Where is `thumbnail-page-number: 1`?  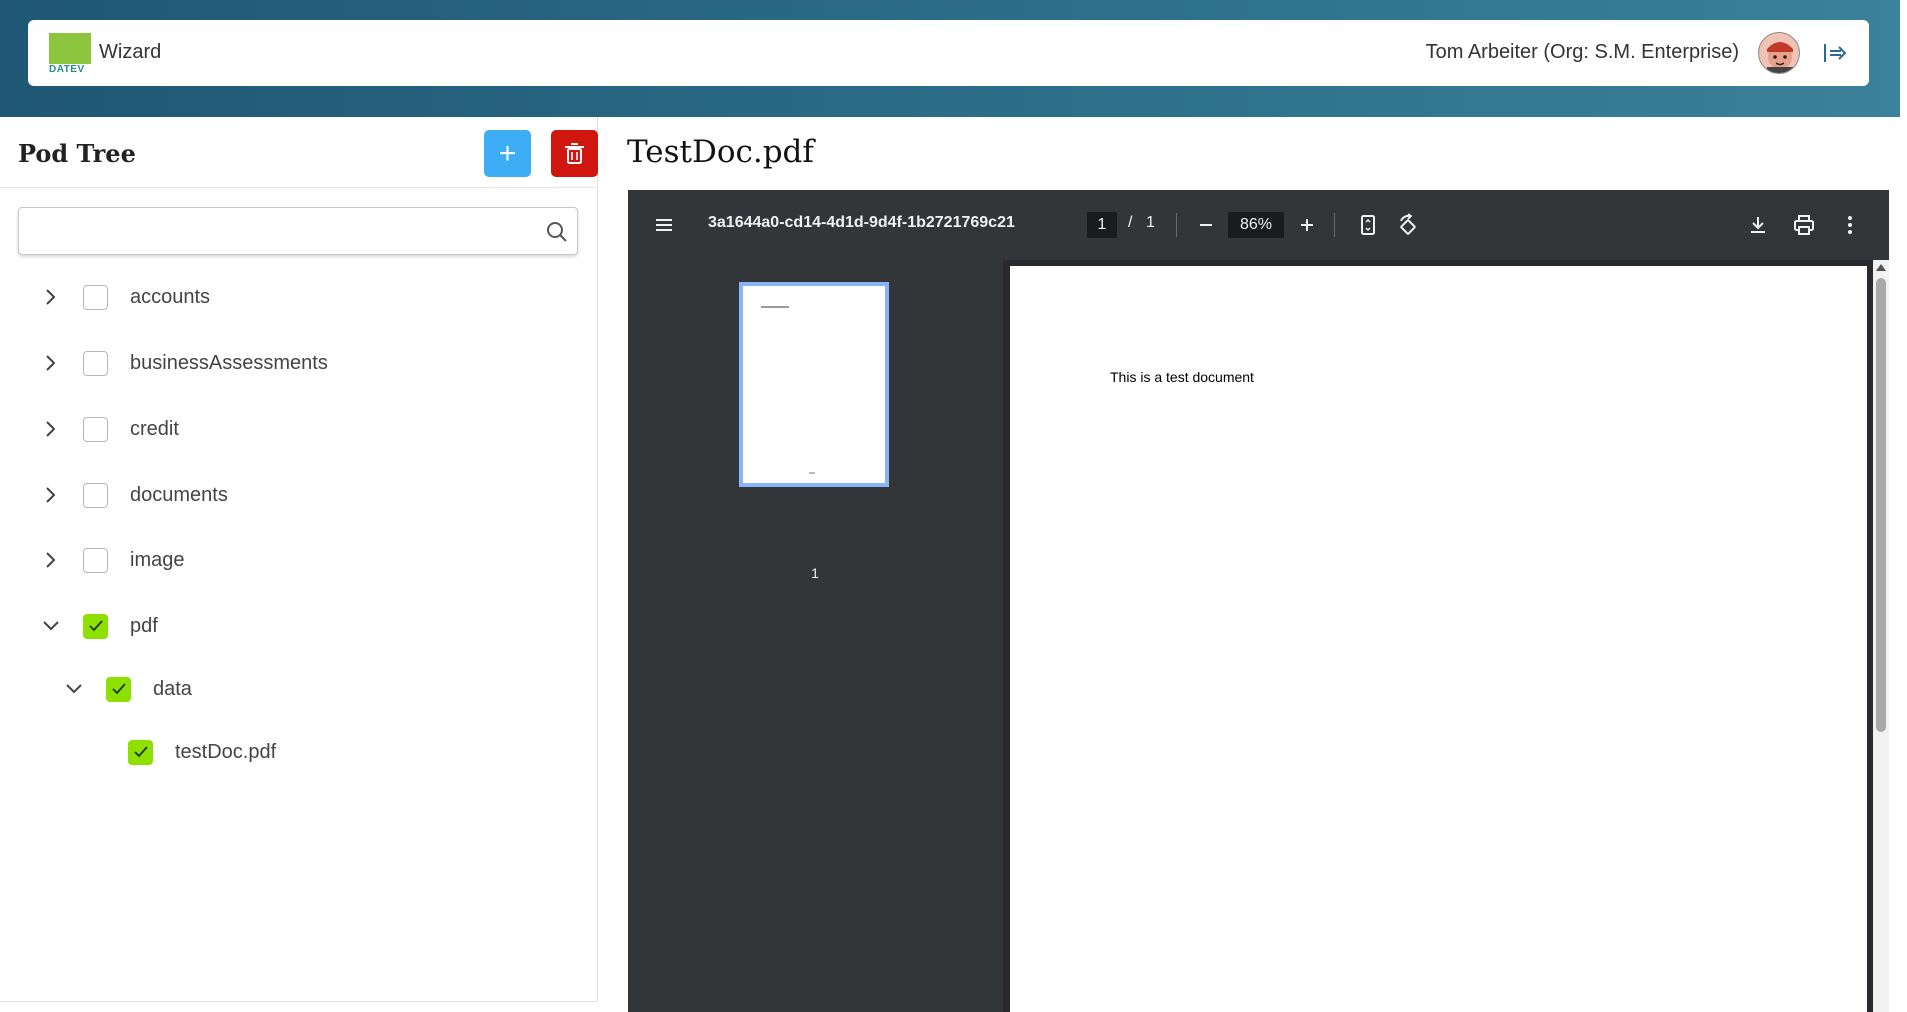
thumbnail-page-number: 1 is located at coordinates (815, 573).